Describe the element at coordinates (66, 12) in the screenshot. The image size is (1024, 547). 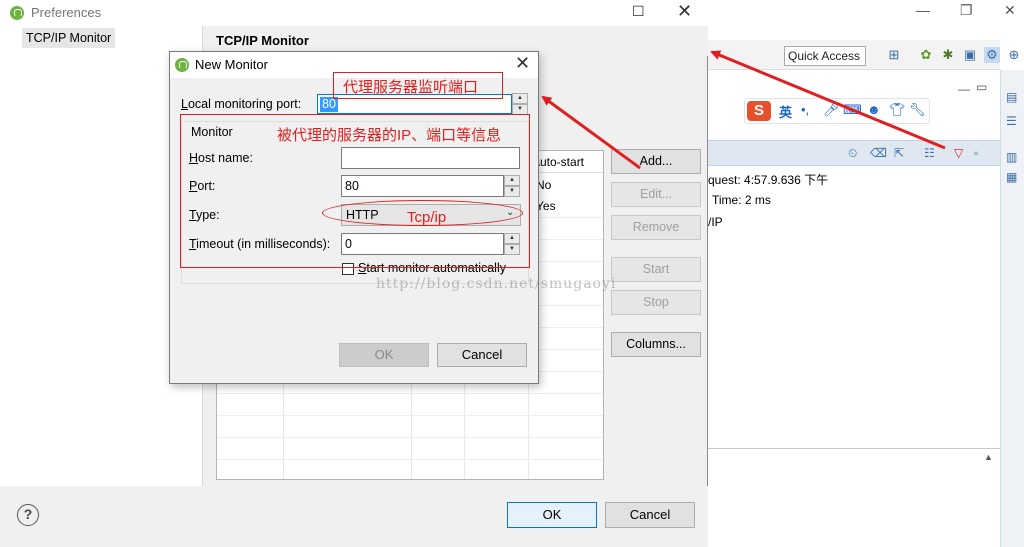
I see `preferences-title: Preferences` at that location.